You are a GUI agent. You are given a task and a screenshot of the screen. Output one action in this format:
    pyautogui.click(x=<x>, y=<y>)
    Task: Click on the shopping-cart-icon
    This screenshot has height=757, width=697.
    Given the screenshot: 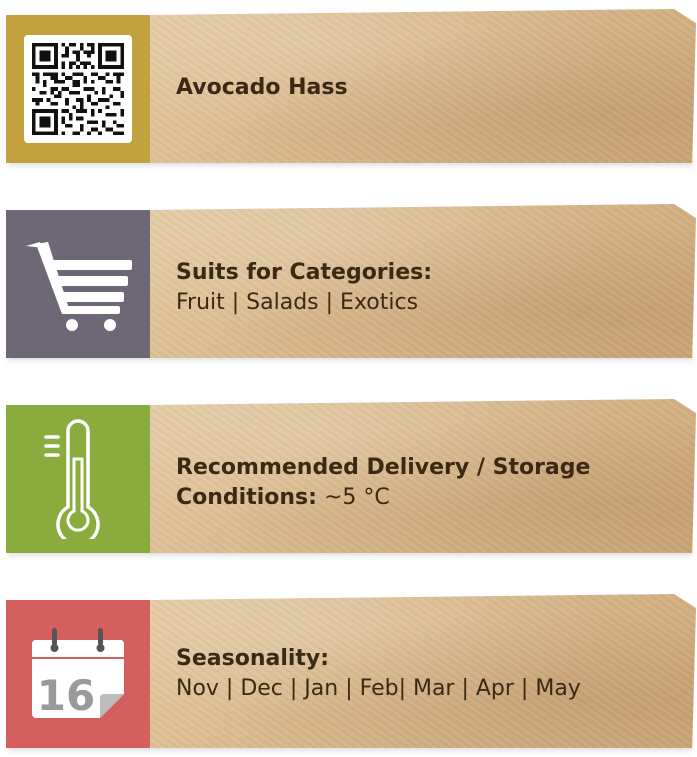 What is the action you would take?
    pyautogui.click(x=79, y=286)
    